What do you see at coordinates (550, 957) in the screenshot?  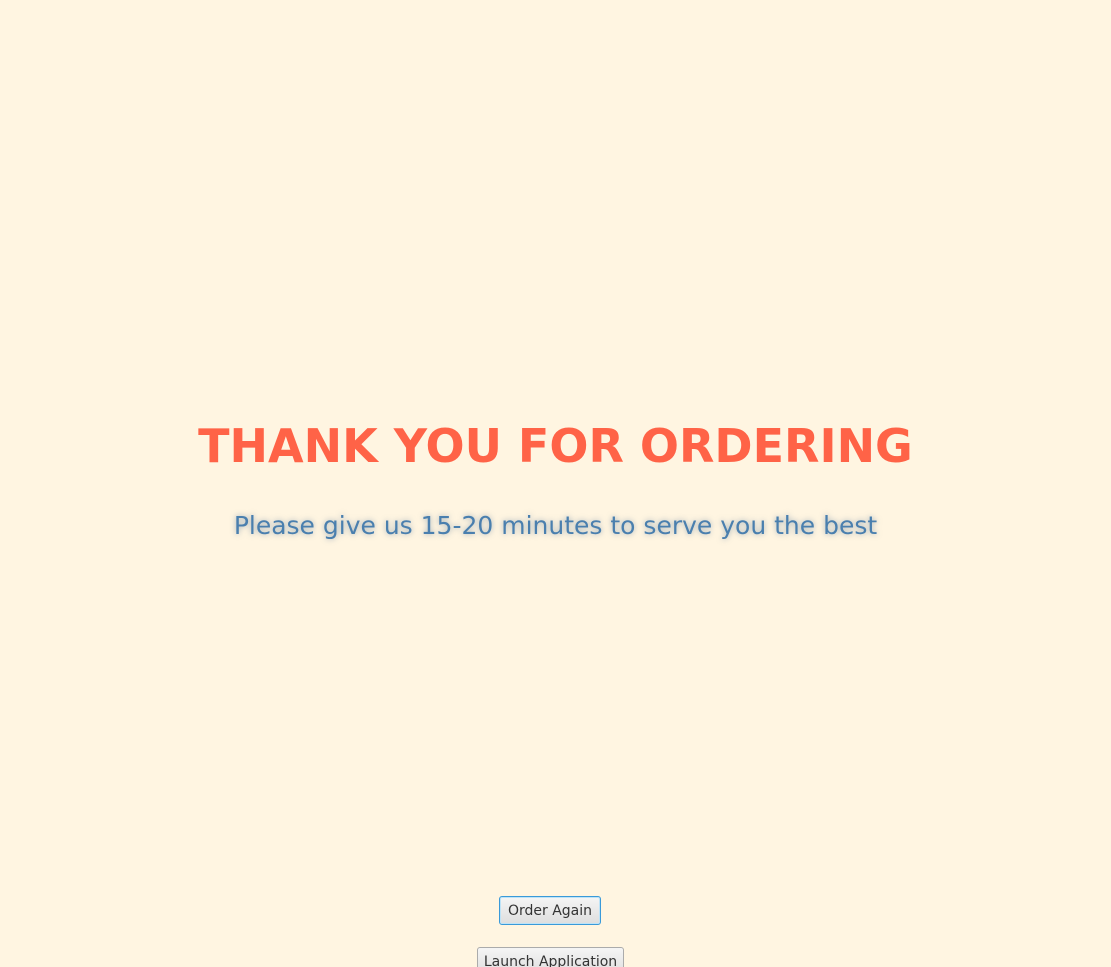 I see `launch-application-button: Launch Application` at bounding box center [550, 957].